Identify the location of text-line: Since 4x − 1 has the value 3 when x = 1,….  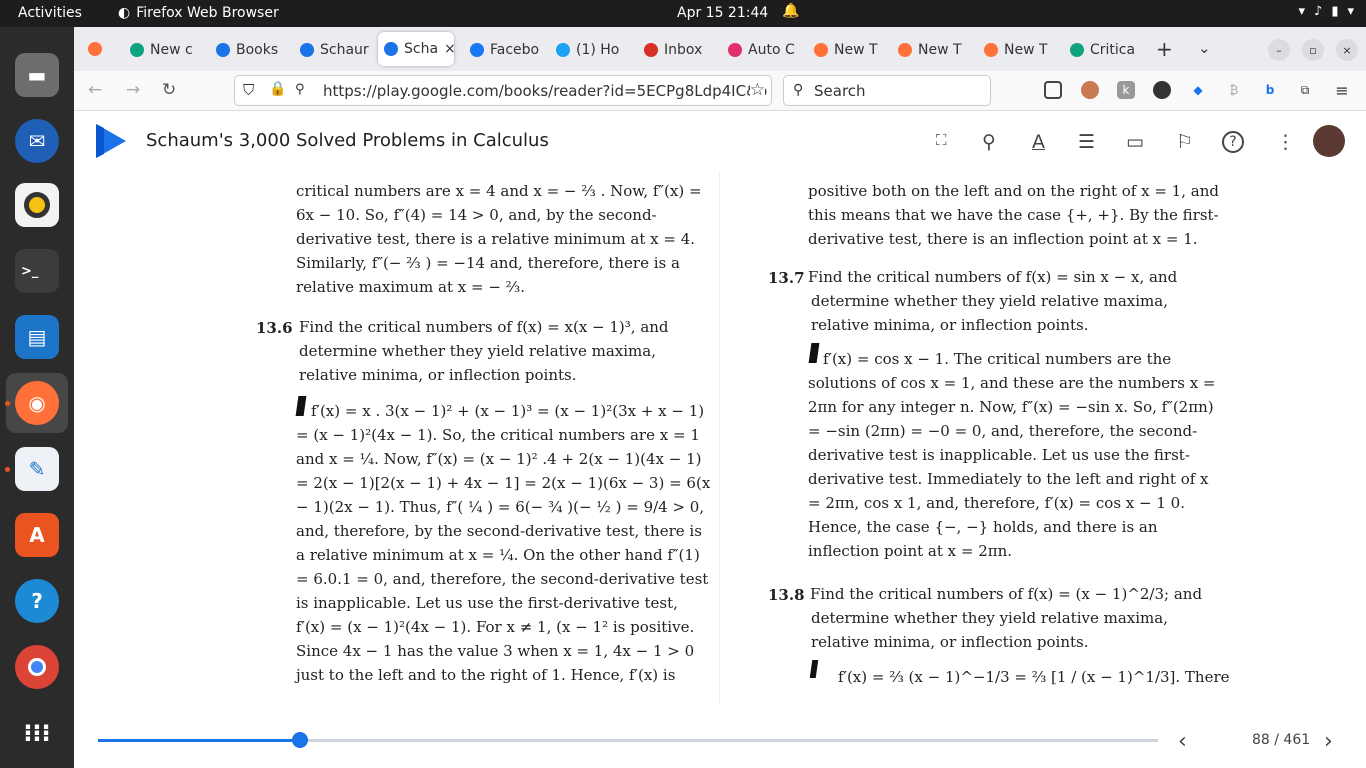
(495, 651).